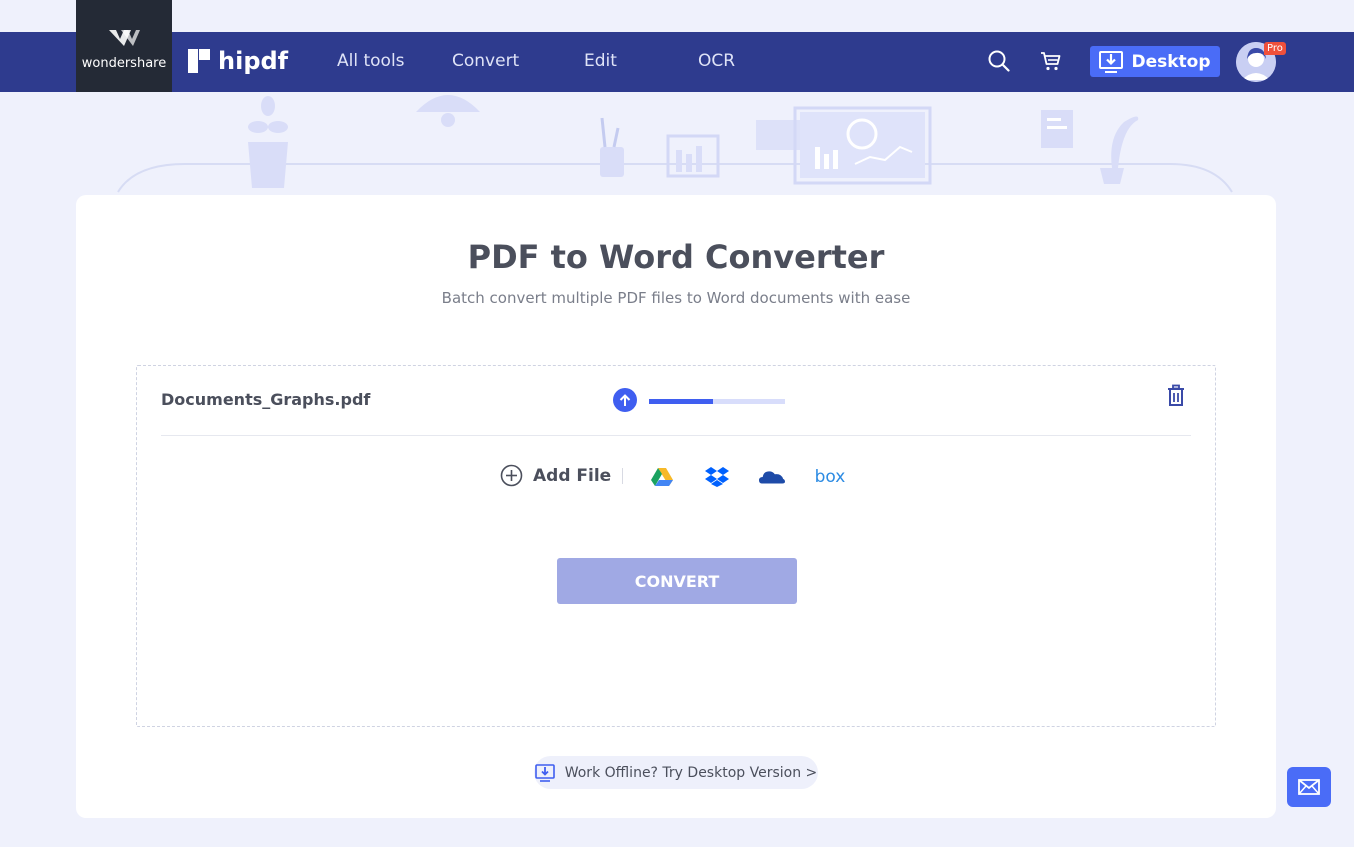 This screenshot has height=847, width=1354. Describe the element at coordinates (266, 399) in the screenshot. I see `file-name: Documents_Graphs.pdf` at that location.